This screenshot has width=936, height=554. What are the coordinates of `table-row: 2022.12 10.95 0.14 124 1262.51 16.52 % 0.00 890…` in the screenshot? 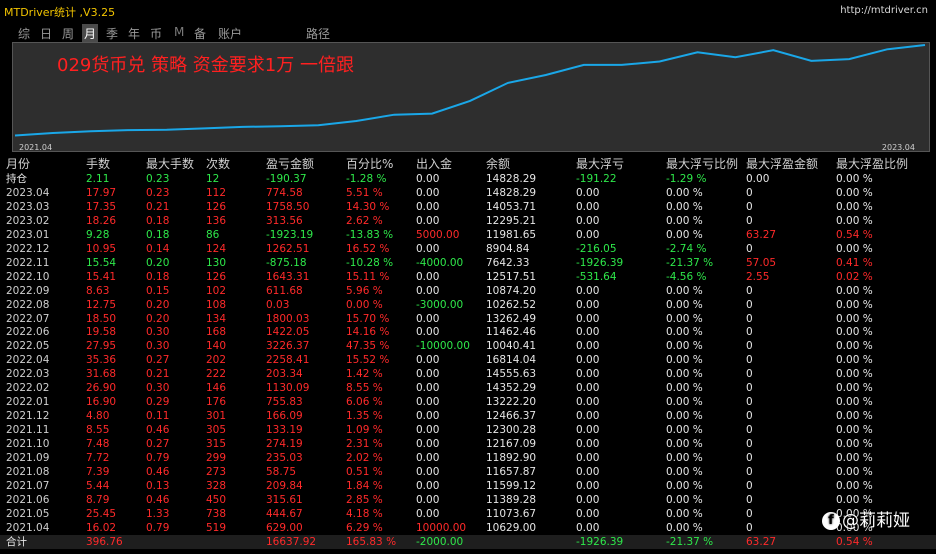 It's located at (468, 249).